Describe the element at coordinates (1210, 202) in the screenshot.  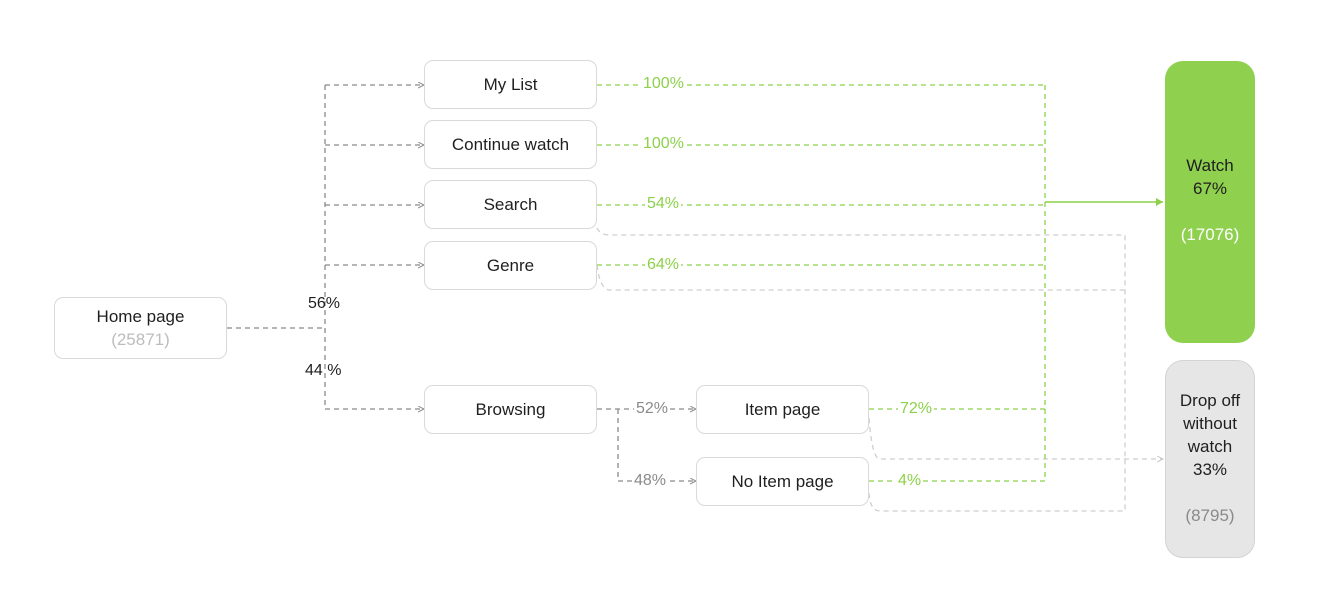
I see `watch-outcome: Watch 67% (17076)` at that location.